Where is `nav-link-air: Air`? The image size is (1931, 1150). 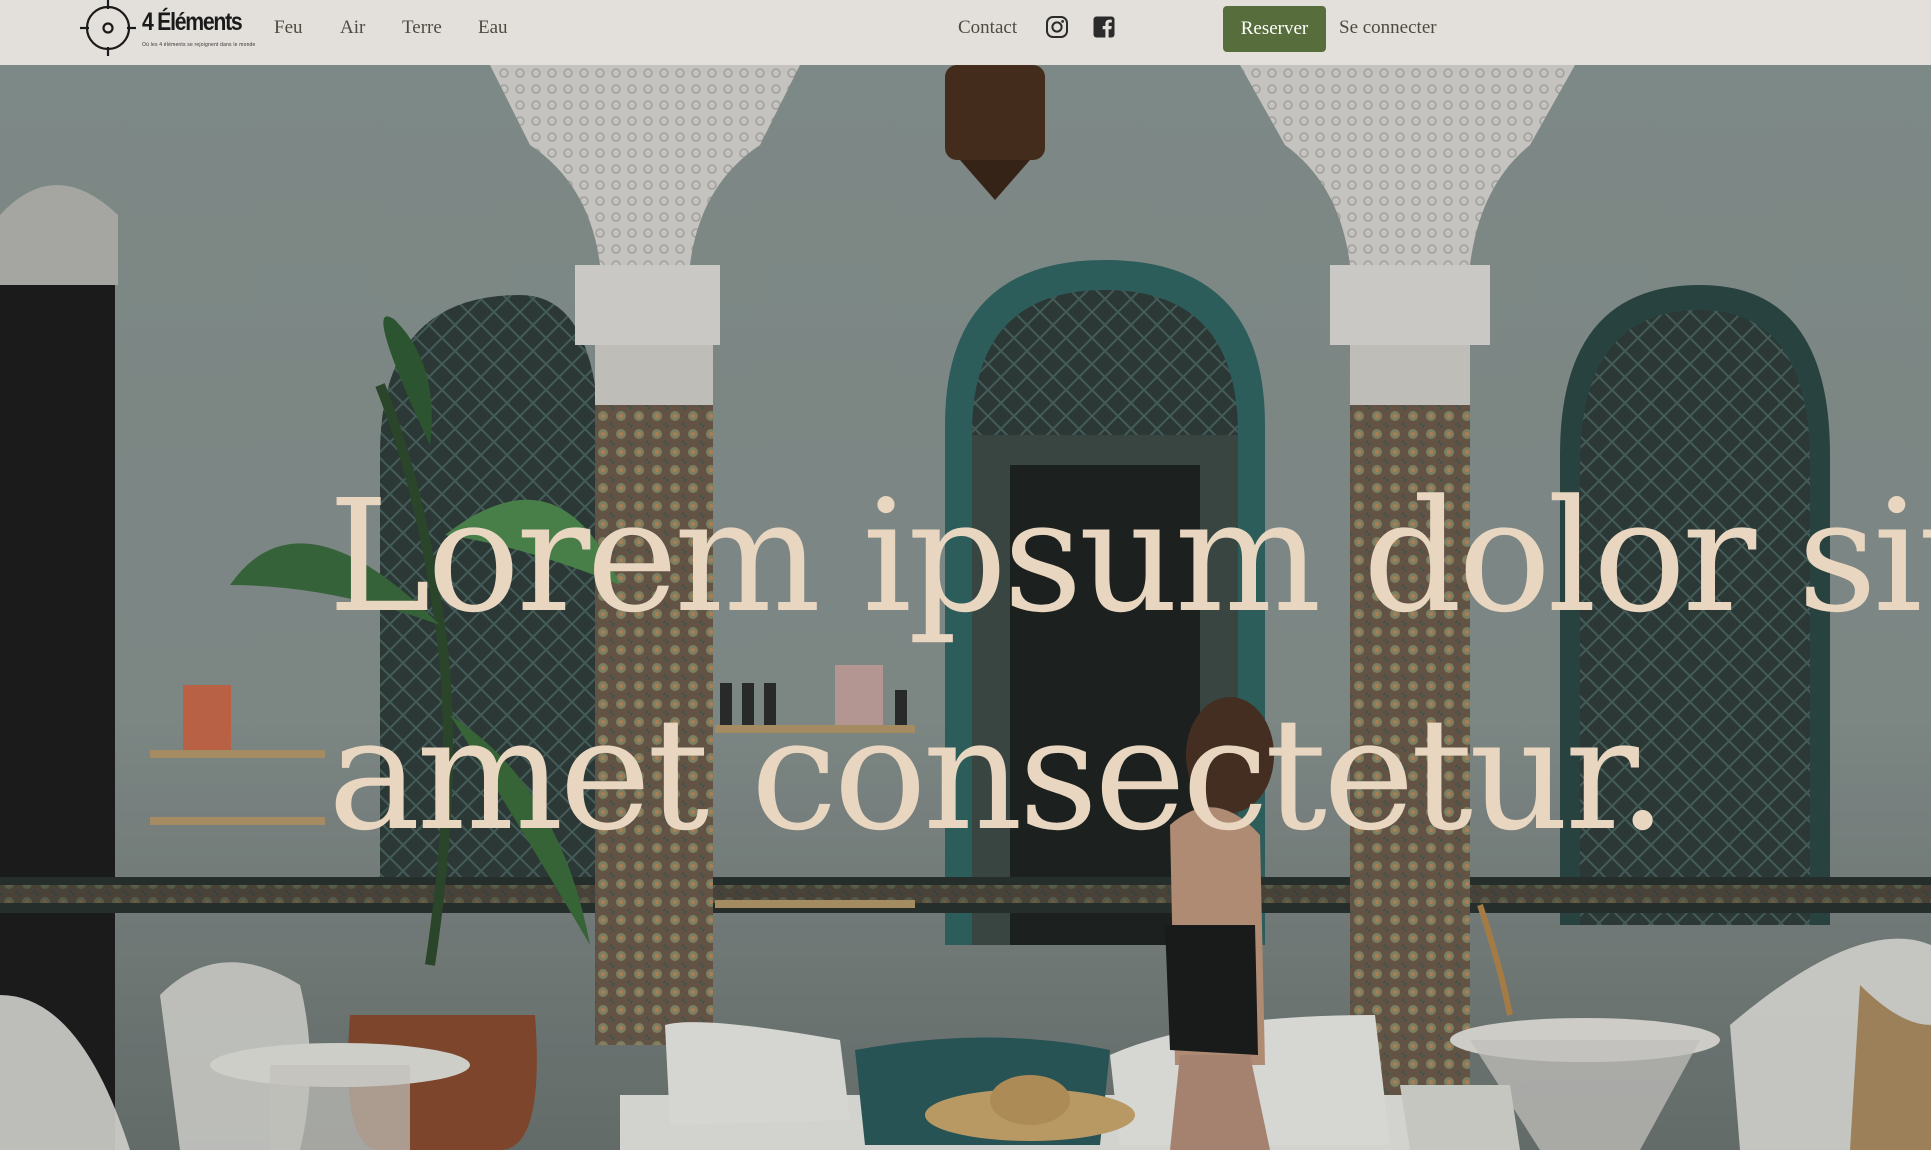
nav-link-air: Air is located at coordinates (352, 28).